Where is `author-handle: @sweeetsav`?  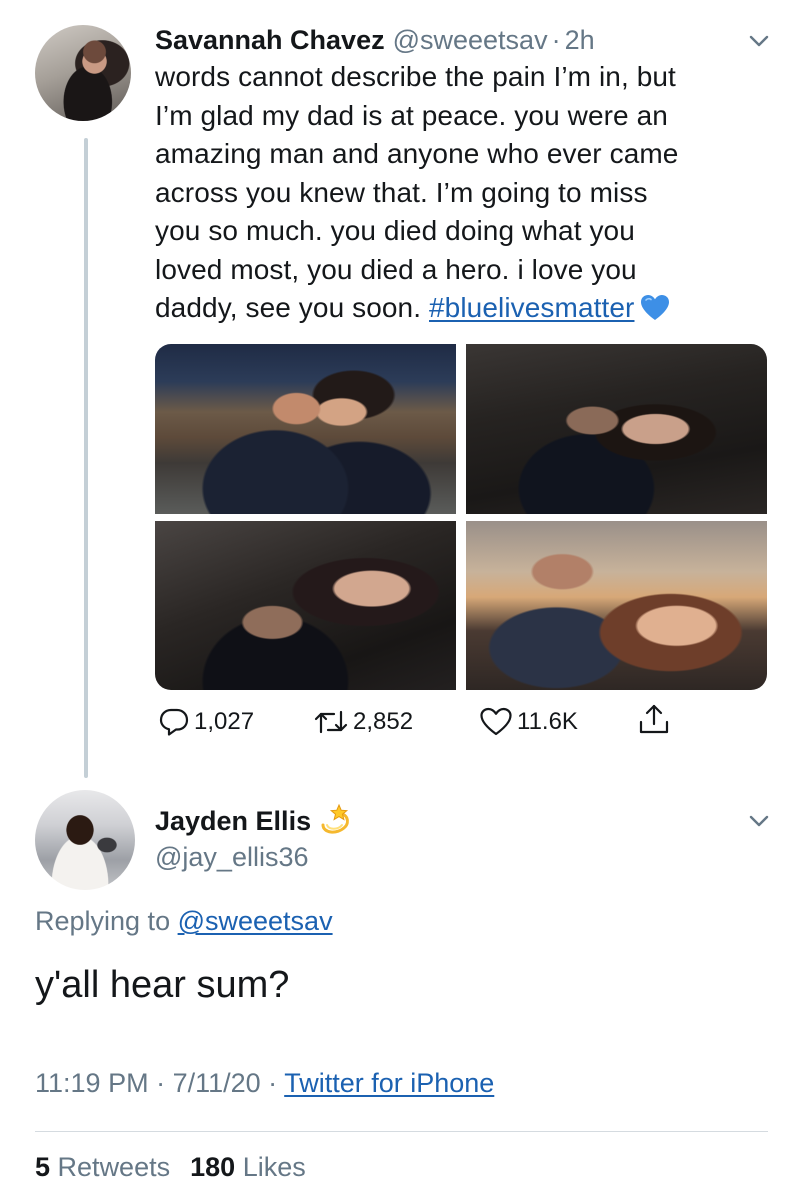 author-handle: @sweeetsav is located at coordinates (470, 40).